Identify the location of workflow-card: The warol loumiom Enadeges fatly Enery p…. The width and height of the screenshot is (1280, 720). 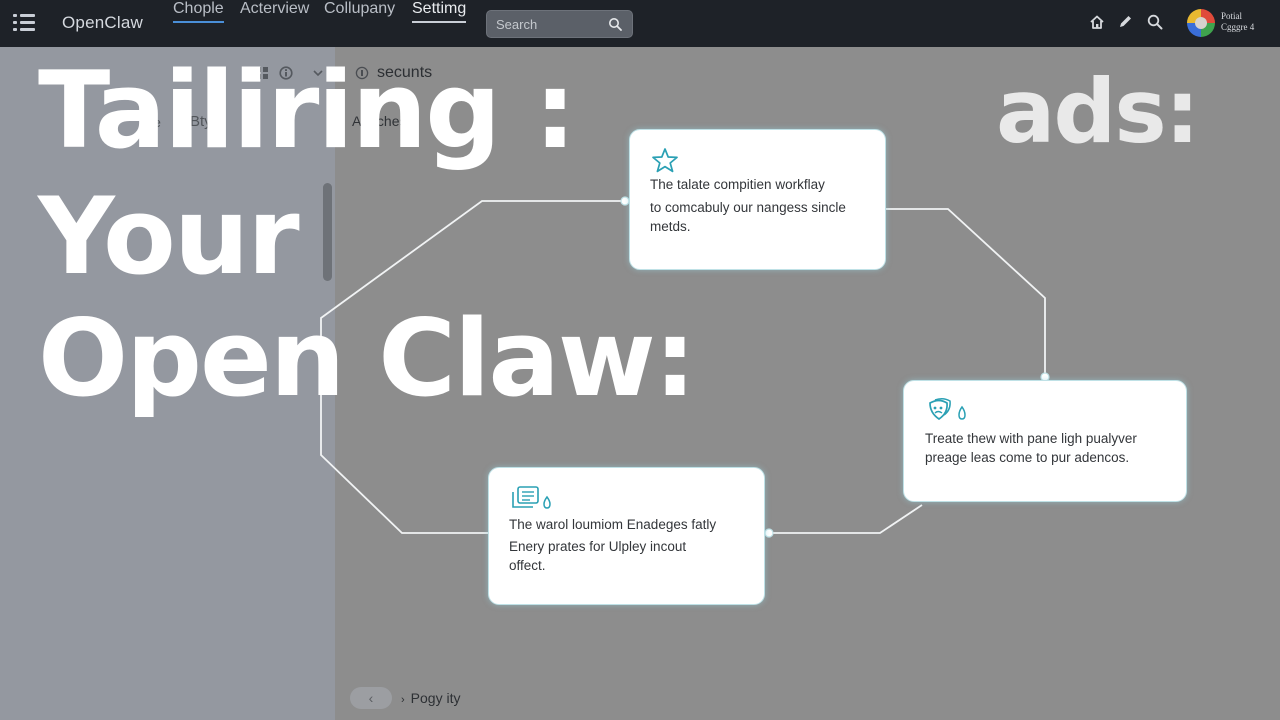
(626, 536).